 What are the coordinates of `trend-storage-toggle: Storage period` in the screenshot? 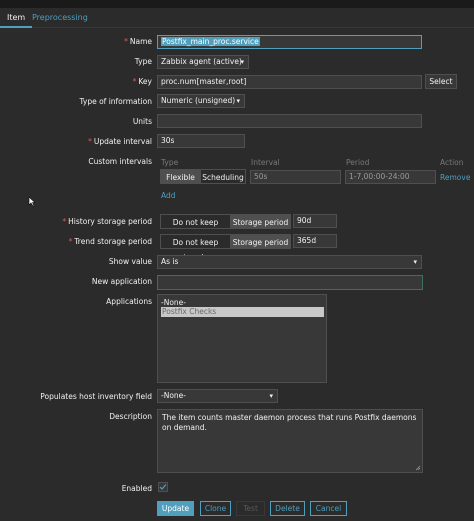 It's located at (260, 241).